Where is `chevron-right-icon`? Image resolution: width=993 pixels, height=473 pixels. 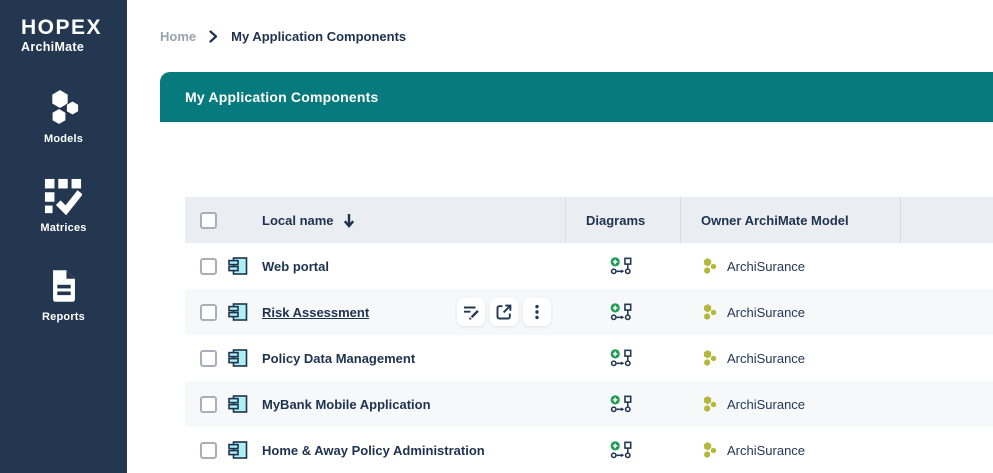
chevron-right-icon is located at coordinates (213, 36).